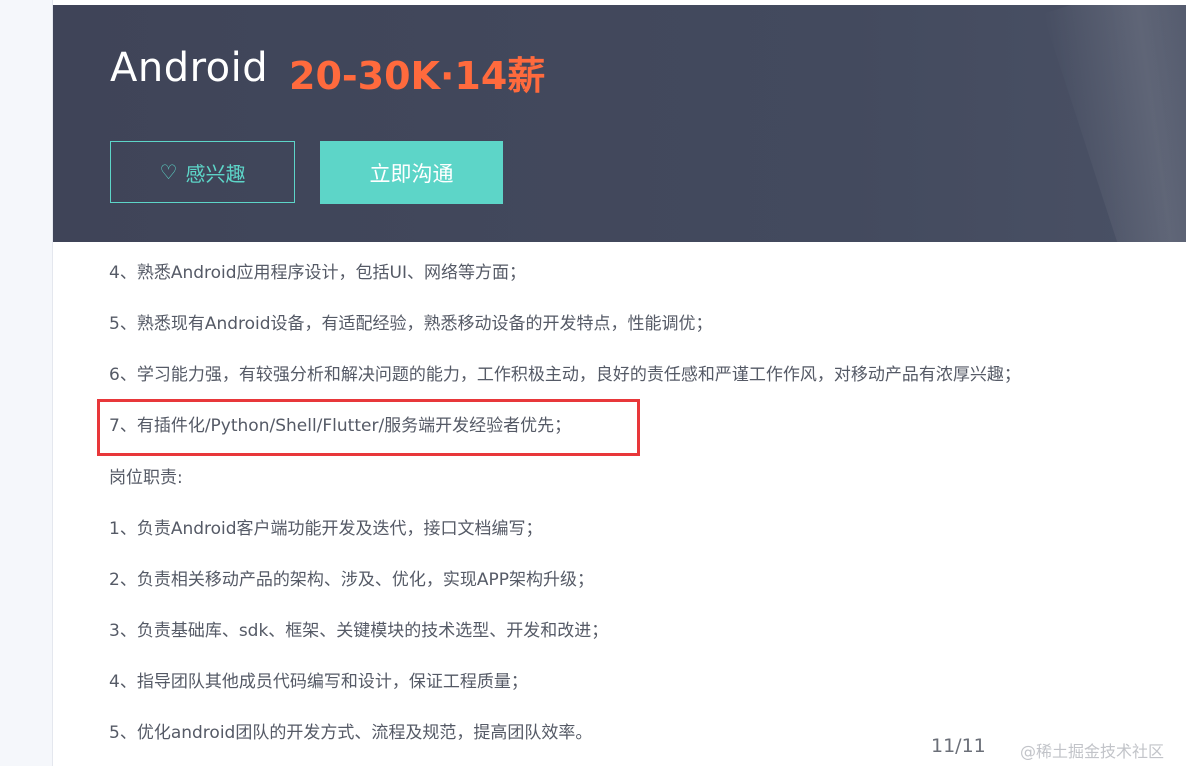 This screenshot has width=1186, height=766. Describe the element at coordinates (326, 529) in the screenshot. I see `duty-item: 1、负责Android客户端功能开发及迭代，接口文档编写；` at that location.